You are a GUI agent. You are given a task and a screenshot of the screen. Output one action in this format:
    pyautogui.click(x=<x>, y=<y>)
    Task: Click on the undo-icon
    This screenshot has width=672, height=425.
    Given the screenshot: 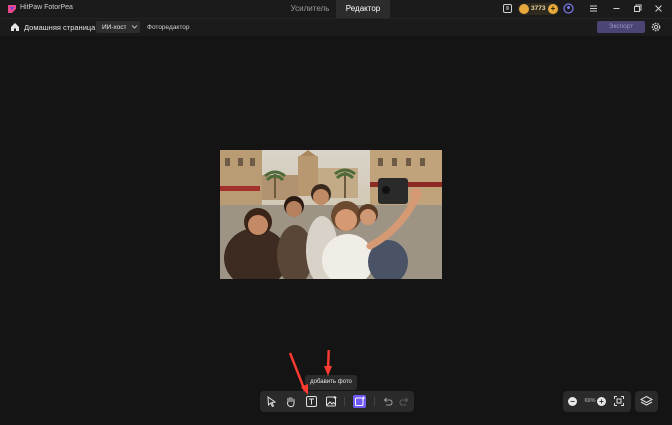 What is the action you would take?
    pyautogui.click(x=388, y=401)
    